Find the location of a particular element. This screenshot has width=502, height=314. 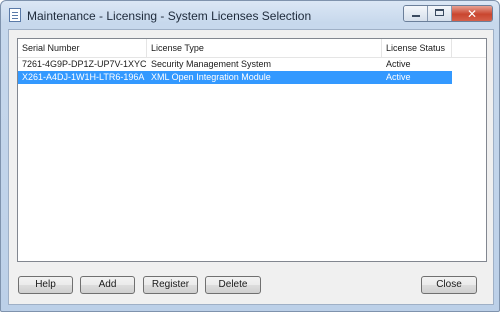

close-icon: ✕ is located at coordinates (472, 13).